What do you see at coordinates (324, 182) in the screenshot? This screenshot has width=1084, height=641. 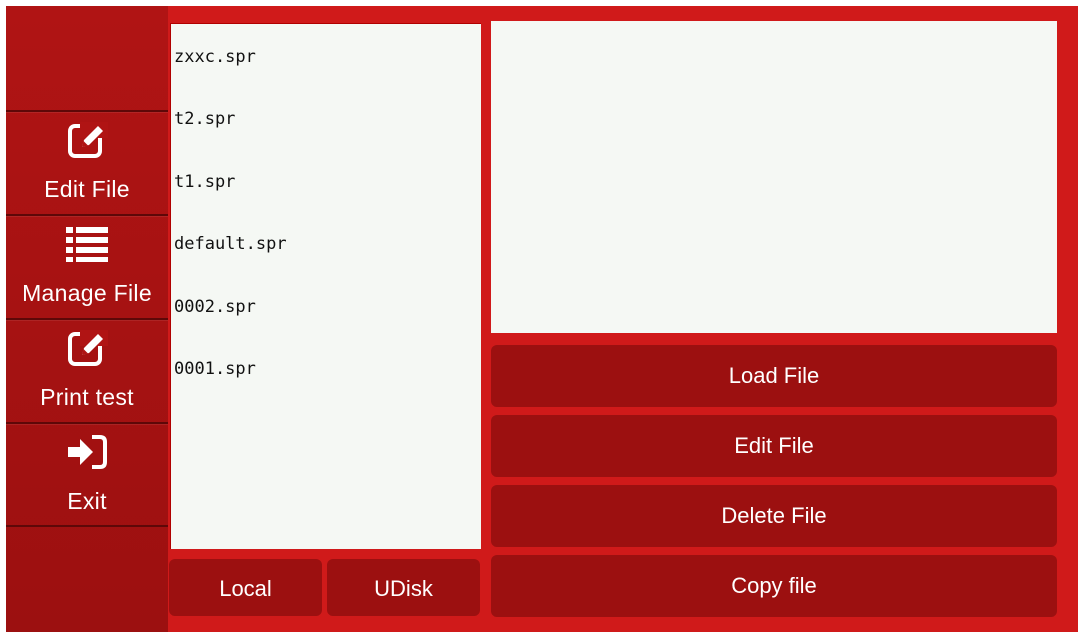 I see `list-item: t1.spr` at bounding box center [324, 182].